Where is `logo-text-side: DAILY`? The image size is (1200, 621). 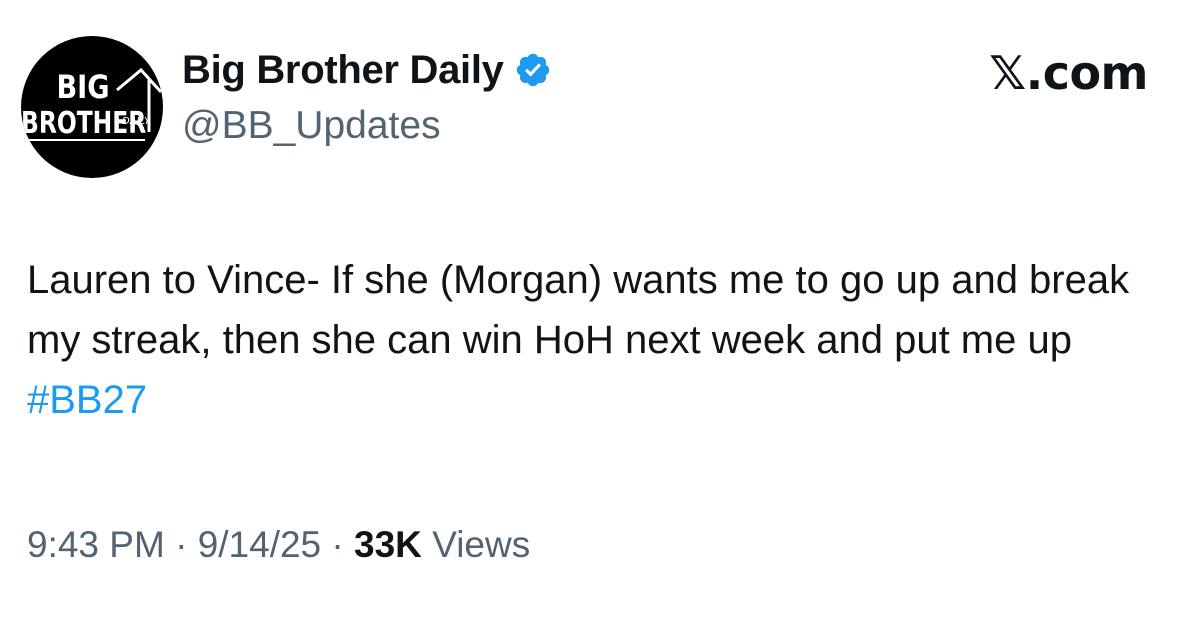 logo-text-side: DAILY is located at coordinates (136, 121).